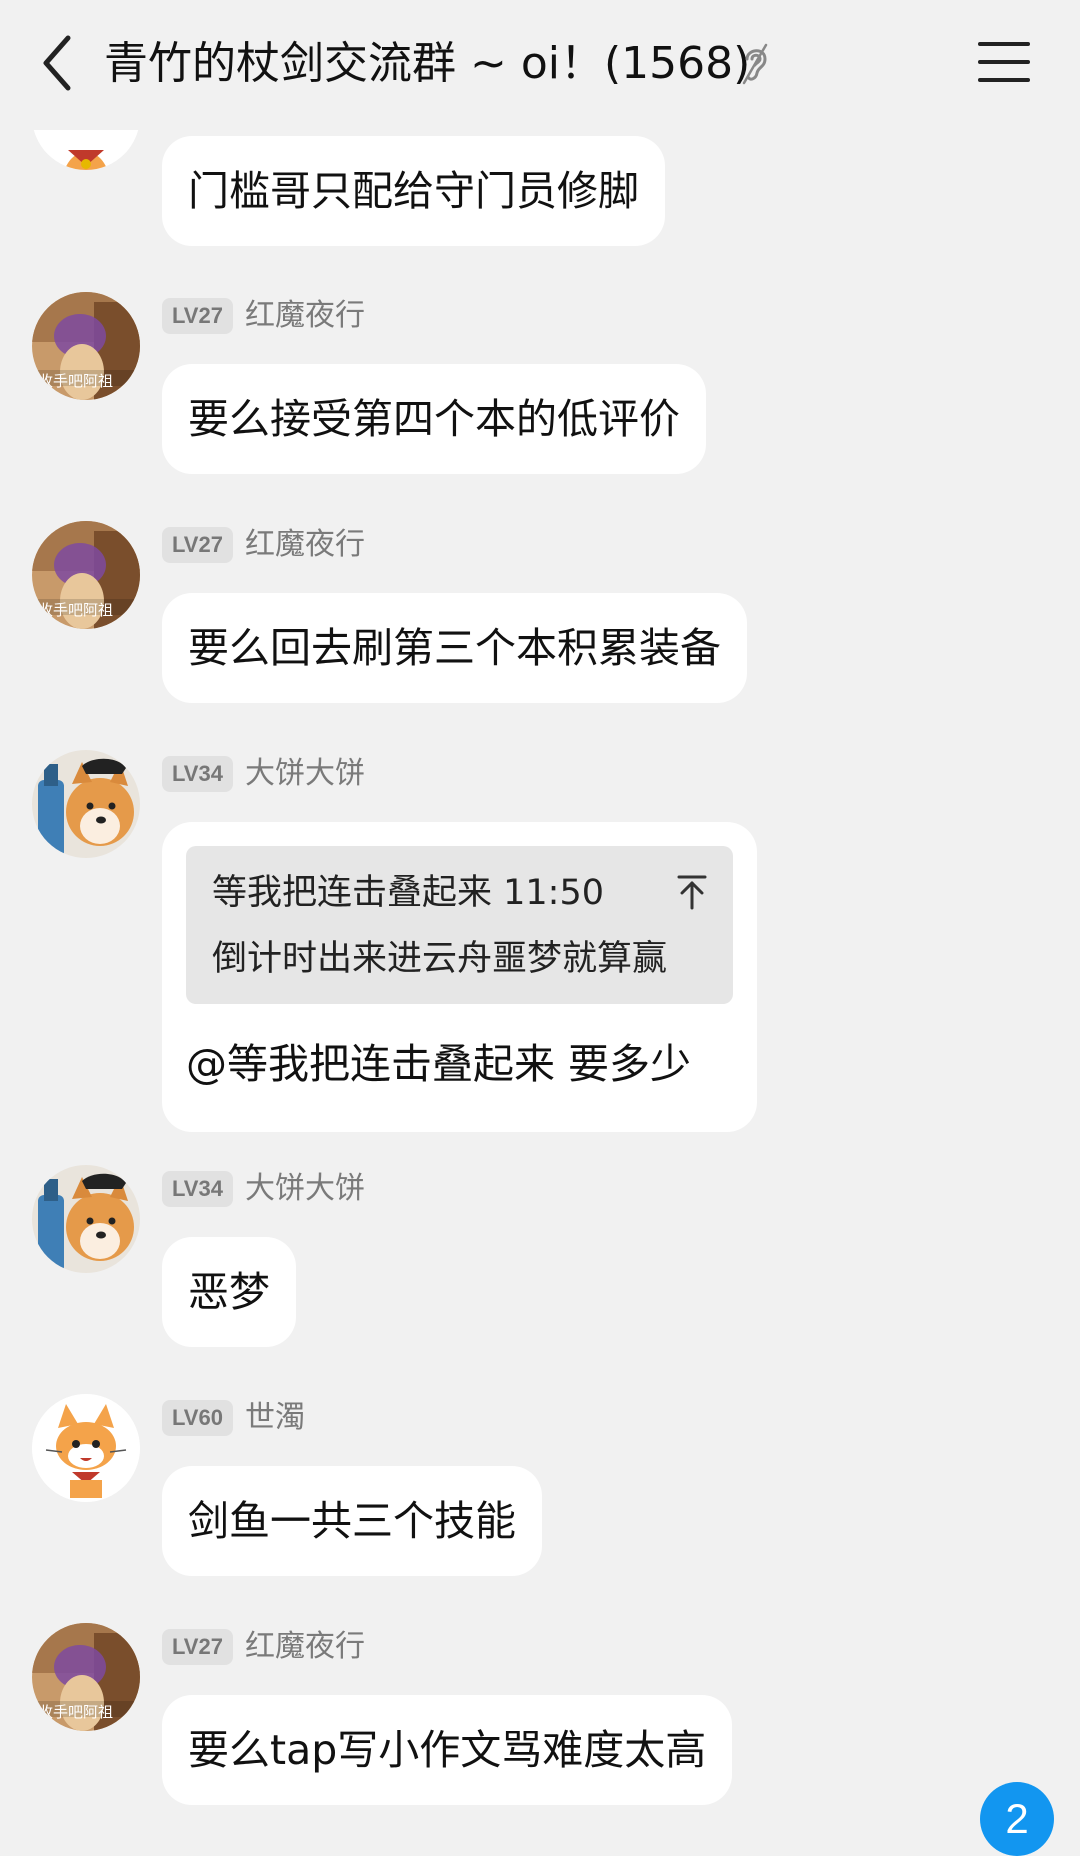 The width and height of the screenshot is (1080, 1856). I want to click on cat-avatar, so click(86, 1448).